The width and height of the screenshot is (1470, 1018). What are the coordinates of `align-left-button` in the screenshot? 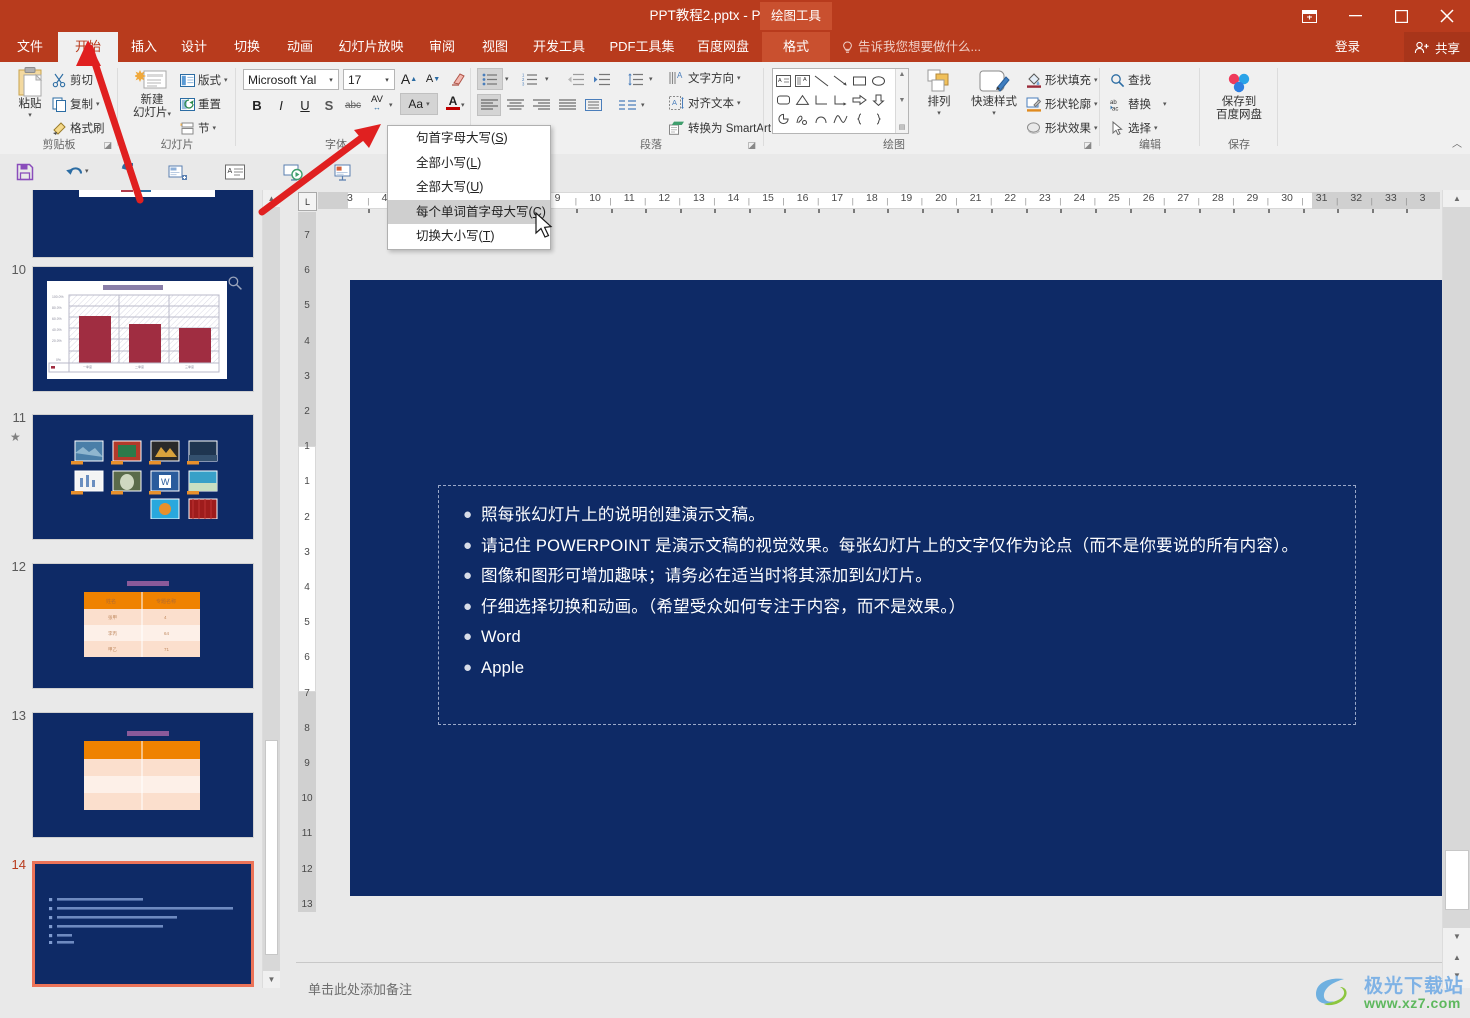 It's located at (489, 105).